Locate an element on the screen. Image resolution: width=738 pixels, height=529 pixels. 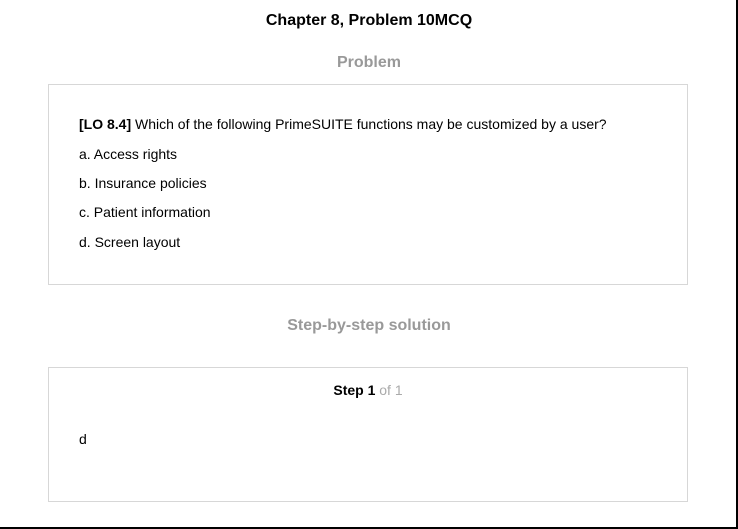
option-d: d. Screen layout is located at coordinates (130, 242).